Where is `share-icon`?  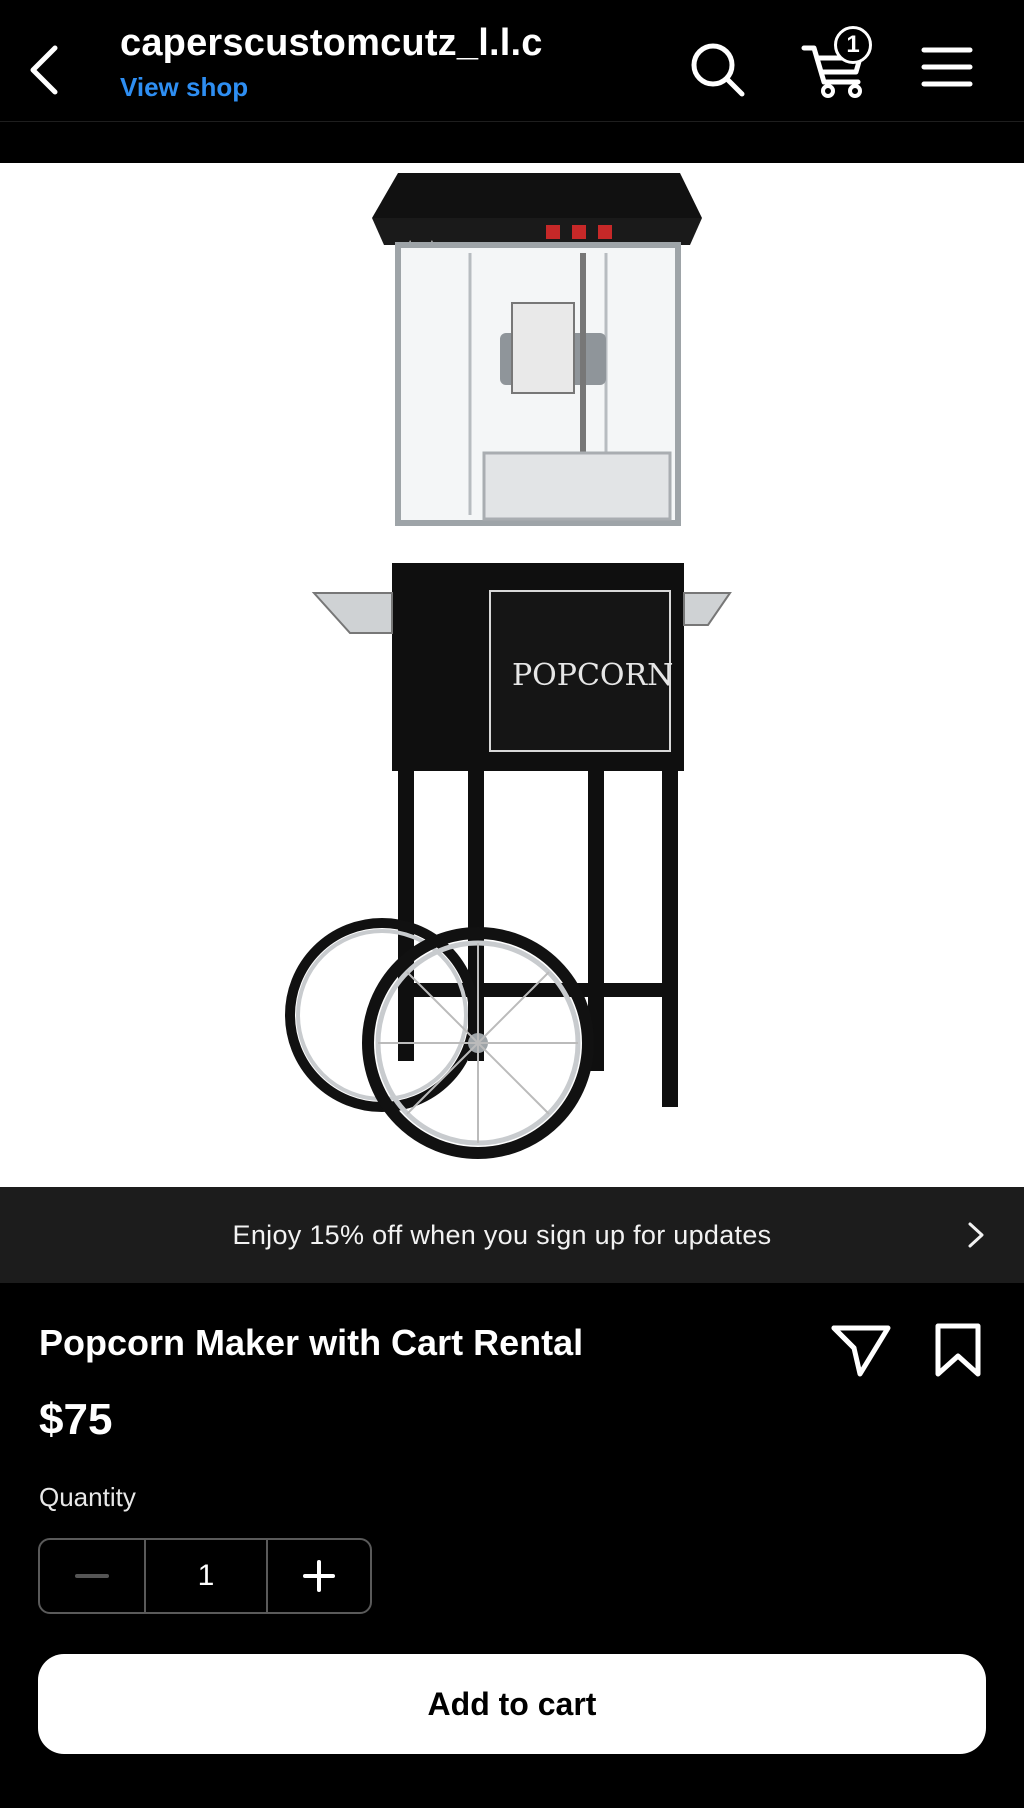
share-icon is located at coordinates (861, 1351).